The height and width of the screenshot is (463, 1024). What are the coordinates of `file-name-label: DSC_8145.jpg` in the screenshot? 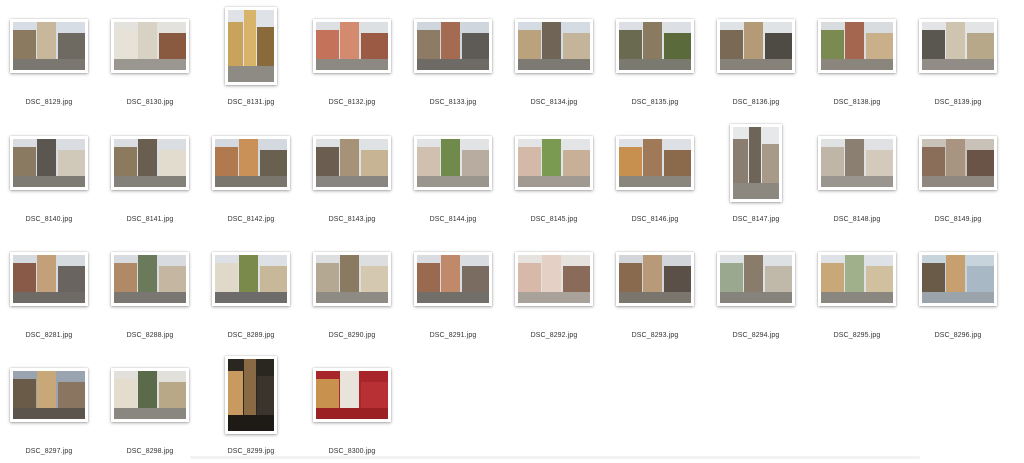 It's located at (554, 219).